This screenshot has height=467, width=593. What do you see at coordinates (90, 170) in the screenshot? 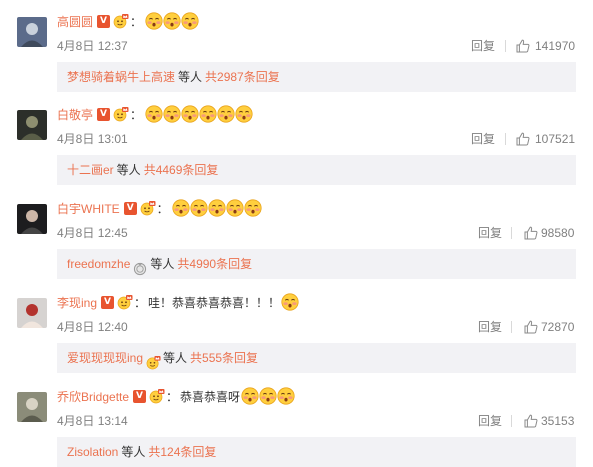
I see `sub-reply-username: 十二画er` at bounding box center [90, 170].